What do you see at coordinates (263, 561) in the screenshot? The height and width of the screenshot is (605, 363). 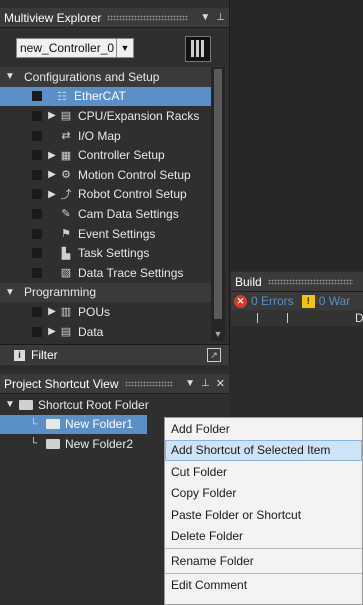 I see `menu-item-rename-folder: Rename Folder` at bounding box center [263, 561].